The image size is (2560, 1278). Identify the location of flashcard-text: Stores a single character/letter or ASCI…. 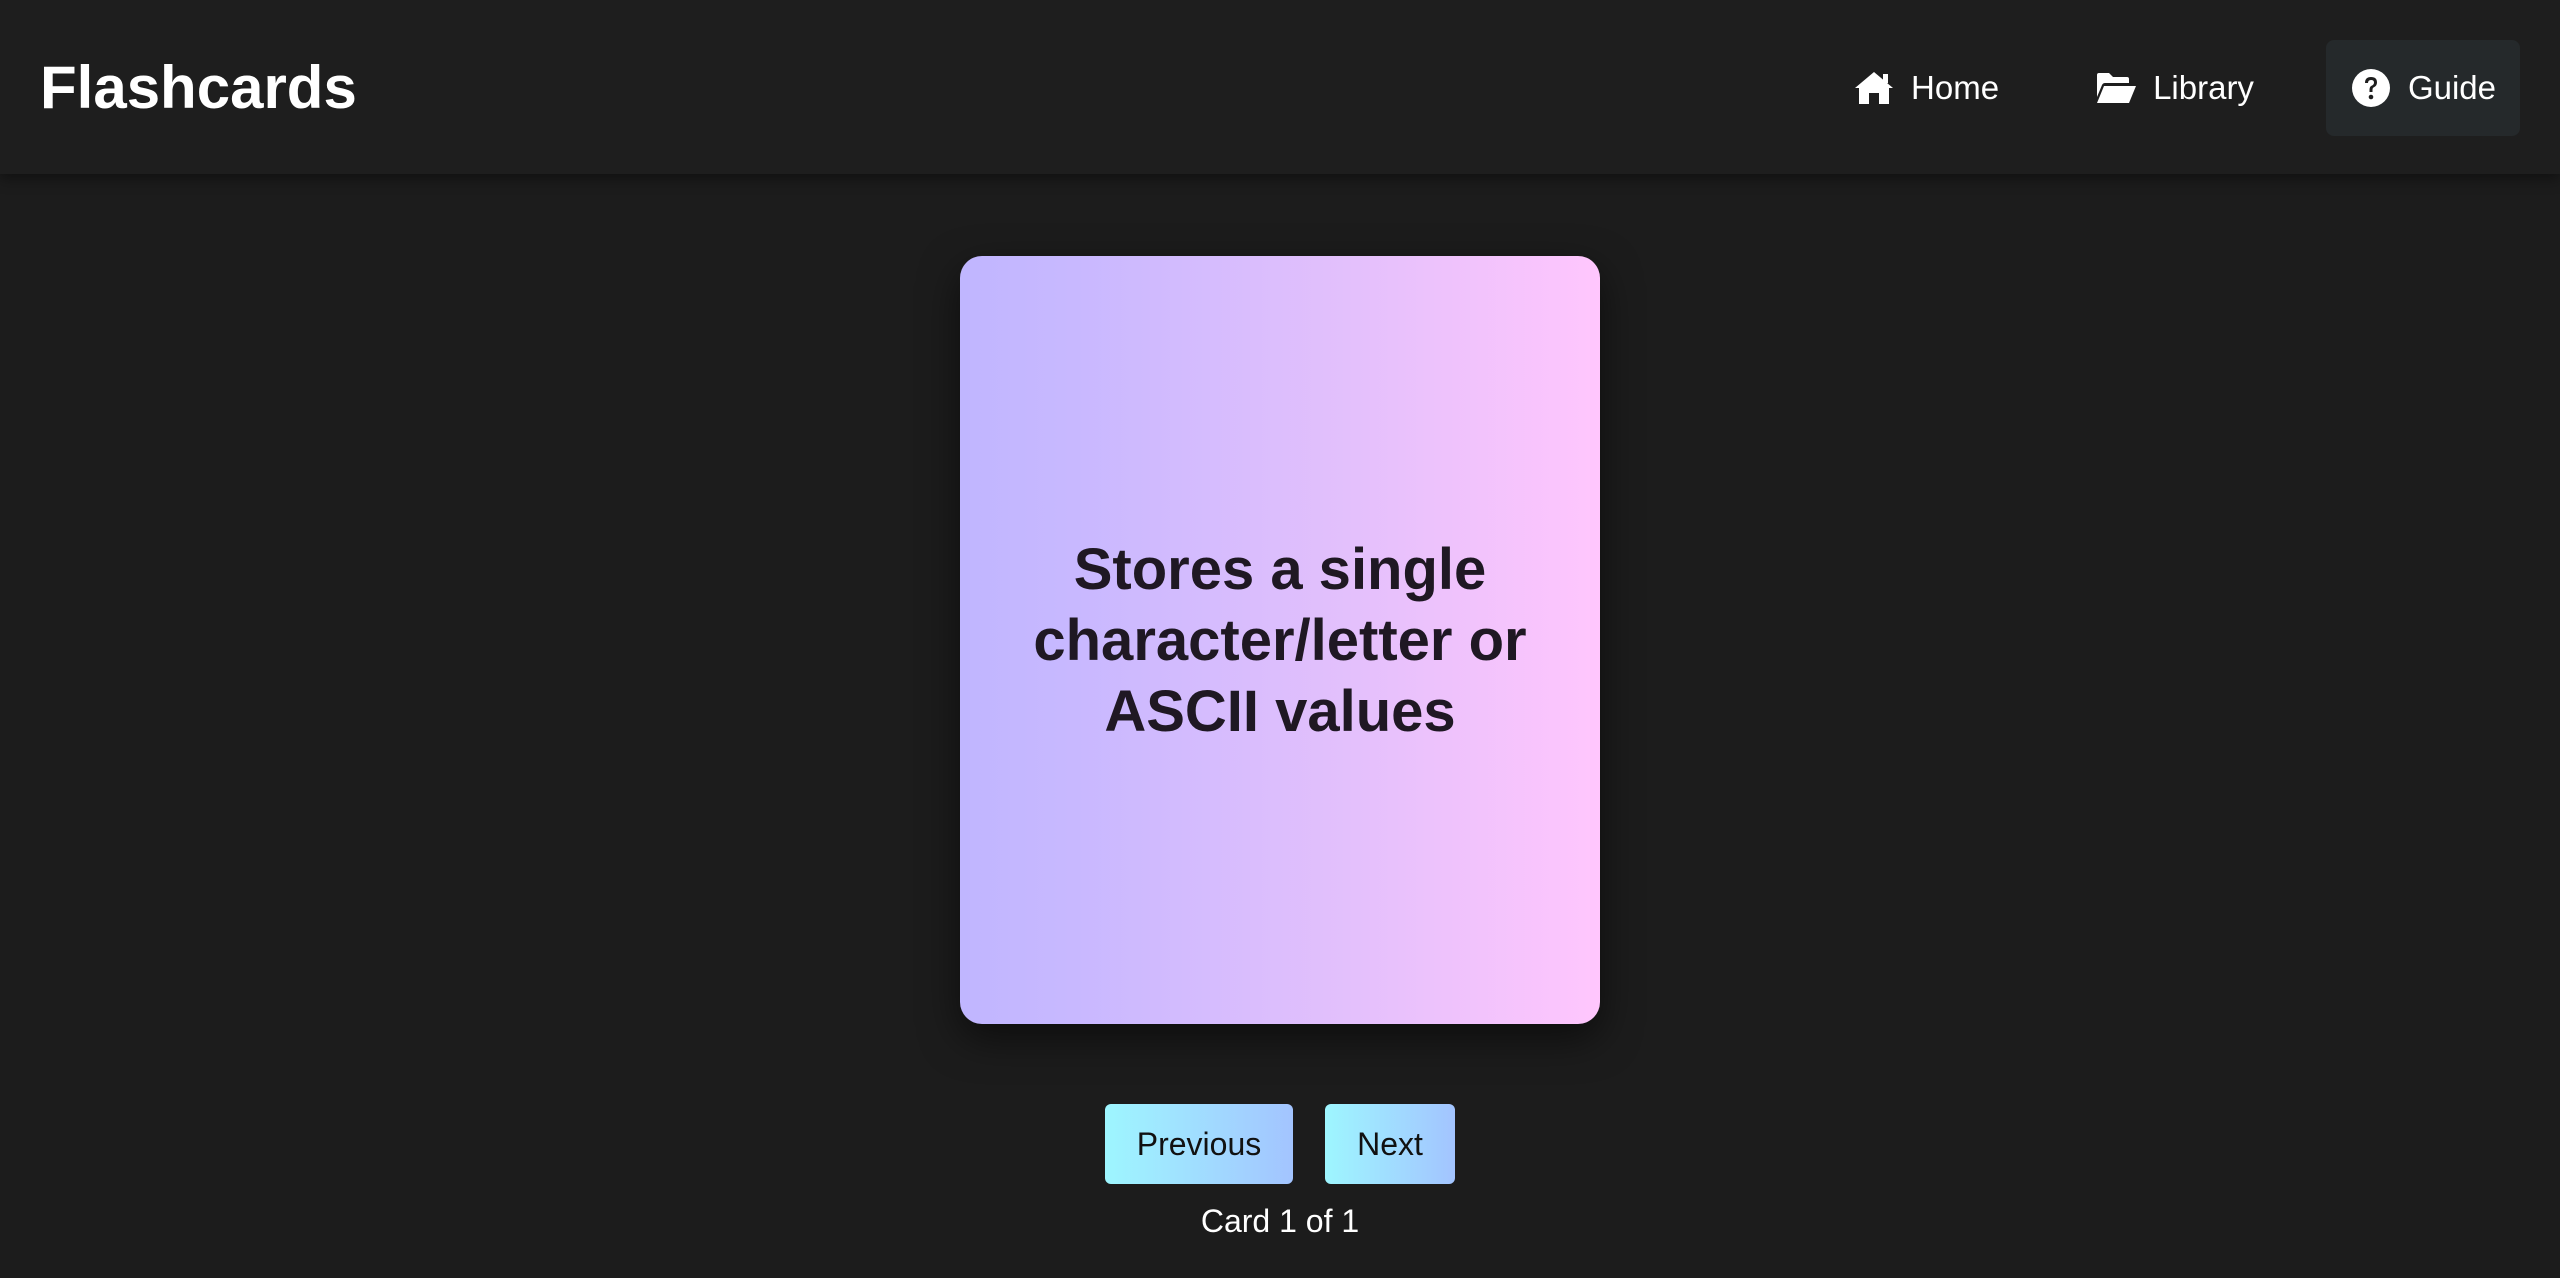
(1280, 640).